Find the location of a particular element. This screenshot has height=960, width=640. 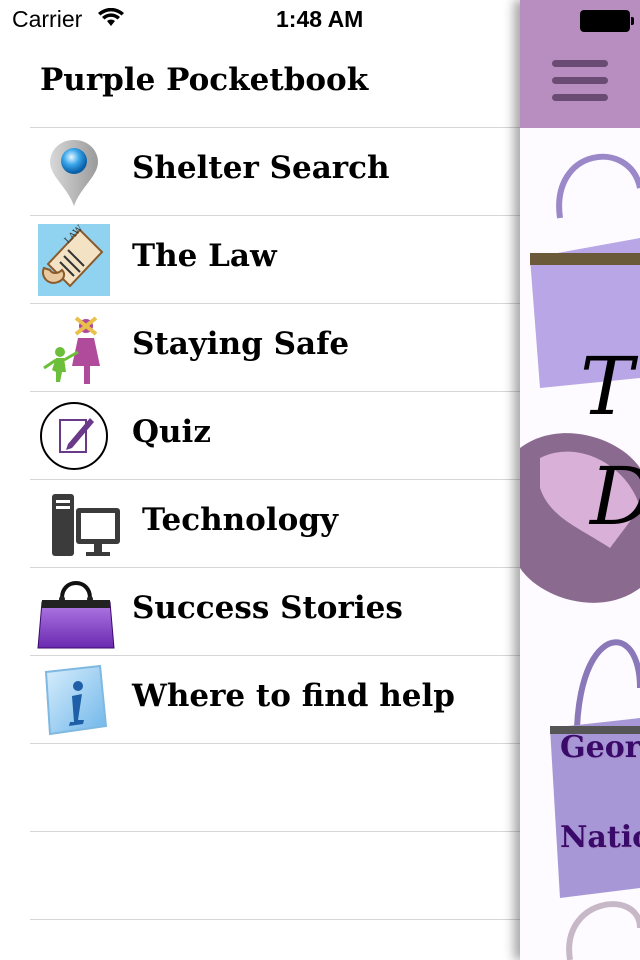

menu-item-staying-safe: Staying Safe is located at coordinates (275, 347).